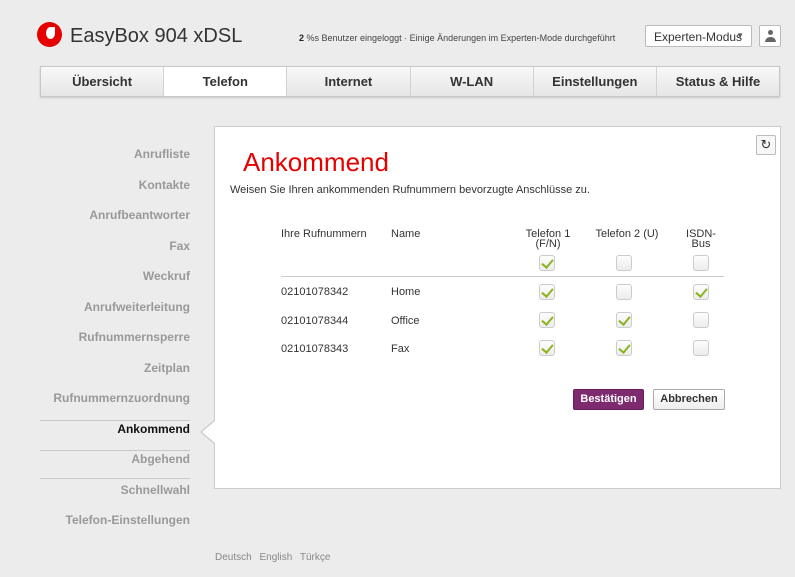 The image size is (795, 577). What do you see at coordinates (233, 557) in the screenshot?
I see `language-link-deutsch: Deutsch` at bounding box center [233, 557].